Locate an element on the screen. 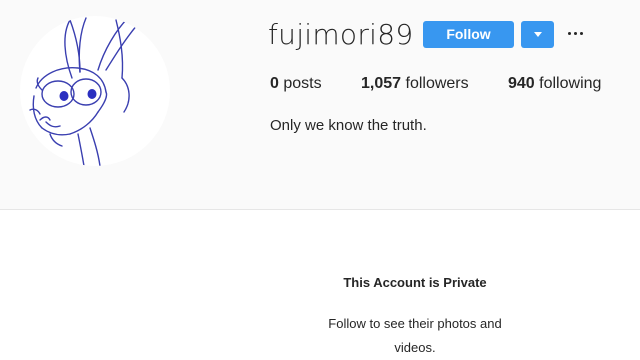  follow-button: Follow is located at coordinates (468, 34).